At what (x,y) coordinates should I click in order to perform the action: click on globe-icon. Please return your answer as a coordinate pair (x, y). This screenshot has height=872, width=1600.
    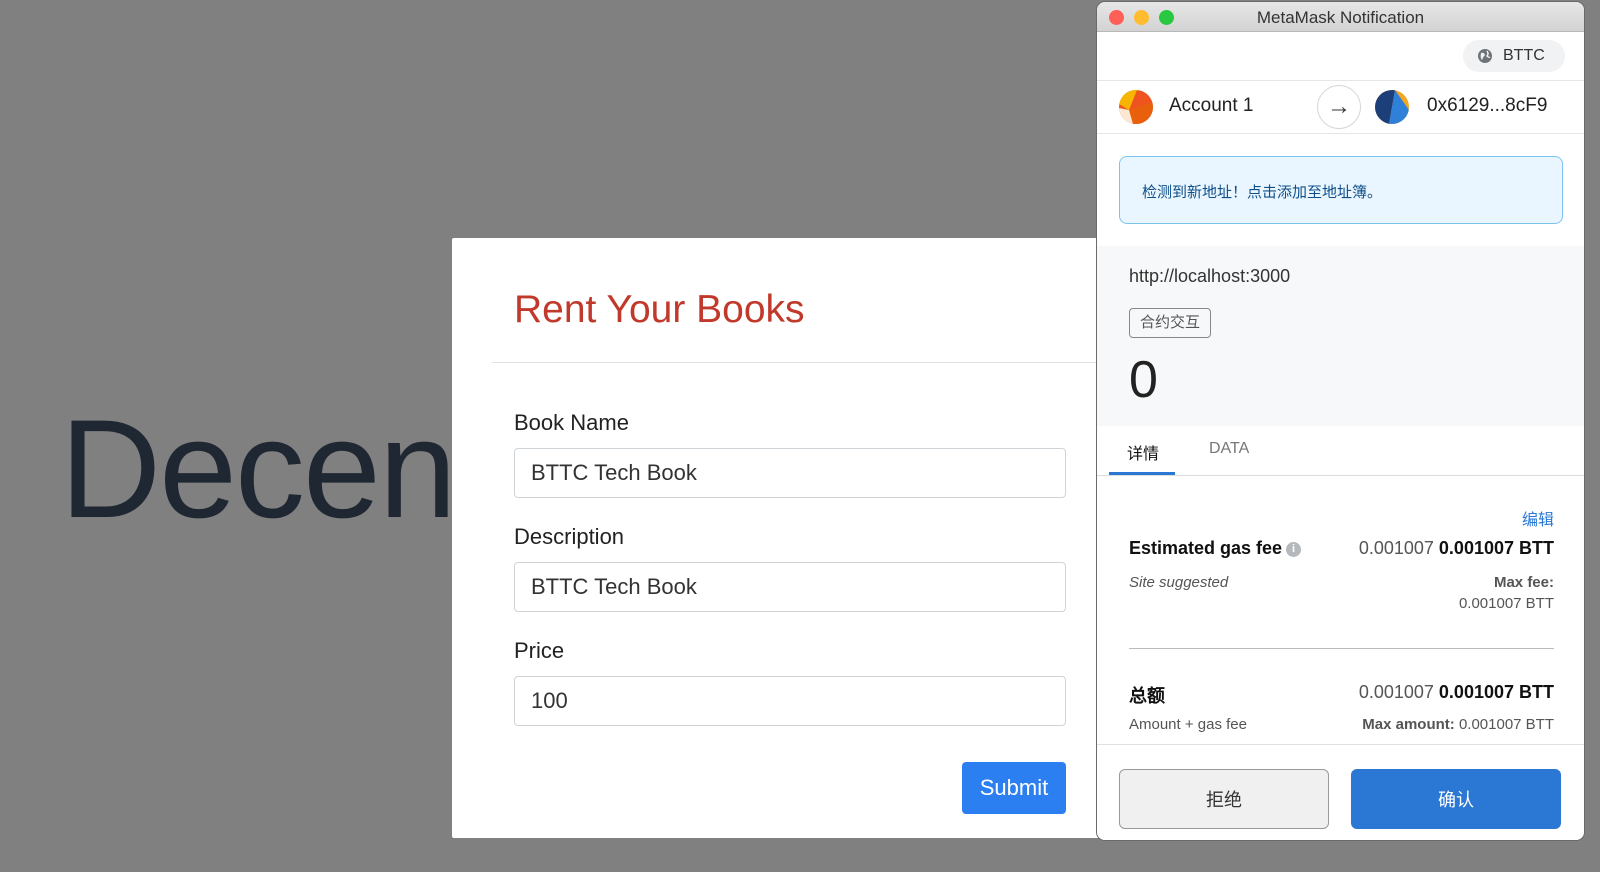
    Looking at the image, I should click on (1485, 56).